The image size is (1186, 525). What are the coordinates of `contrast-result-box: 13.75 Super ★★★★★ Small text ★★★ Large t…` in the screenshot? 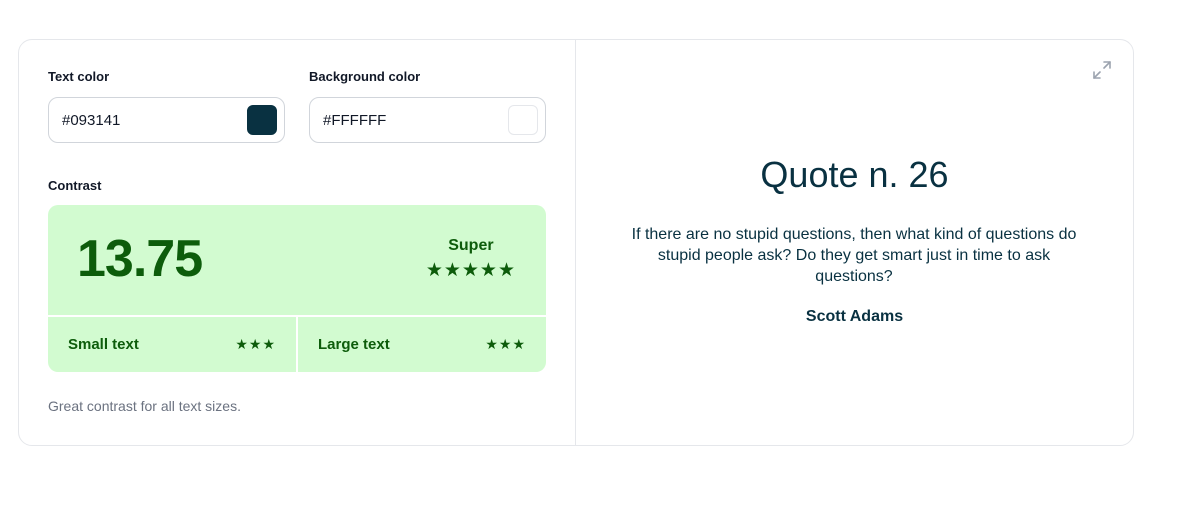 It's located at (297, 288).